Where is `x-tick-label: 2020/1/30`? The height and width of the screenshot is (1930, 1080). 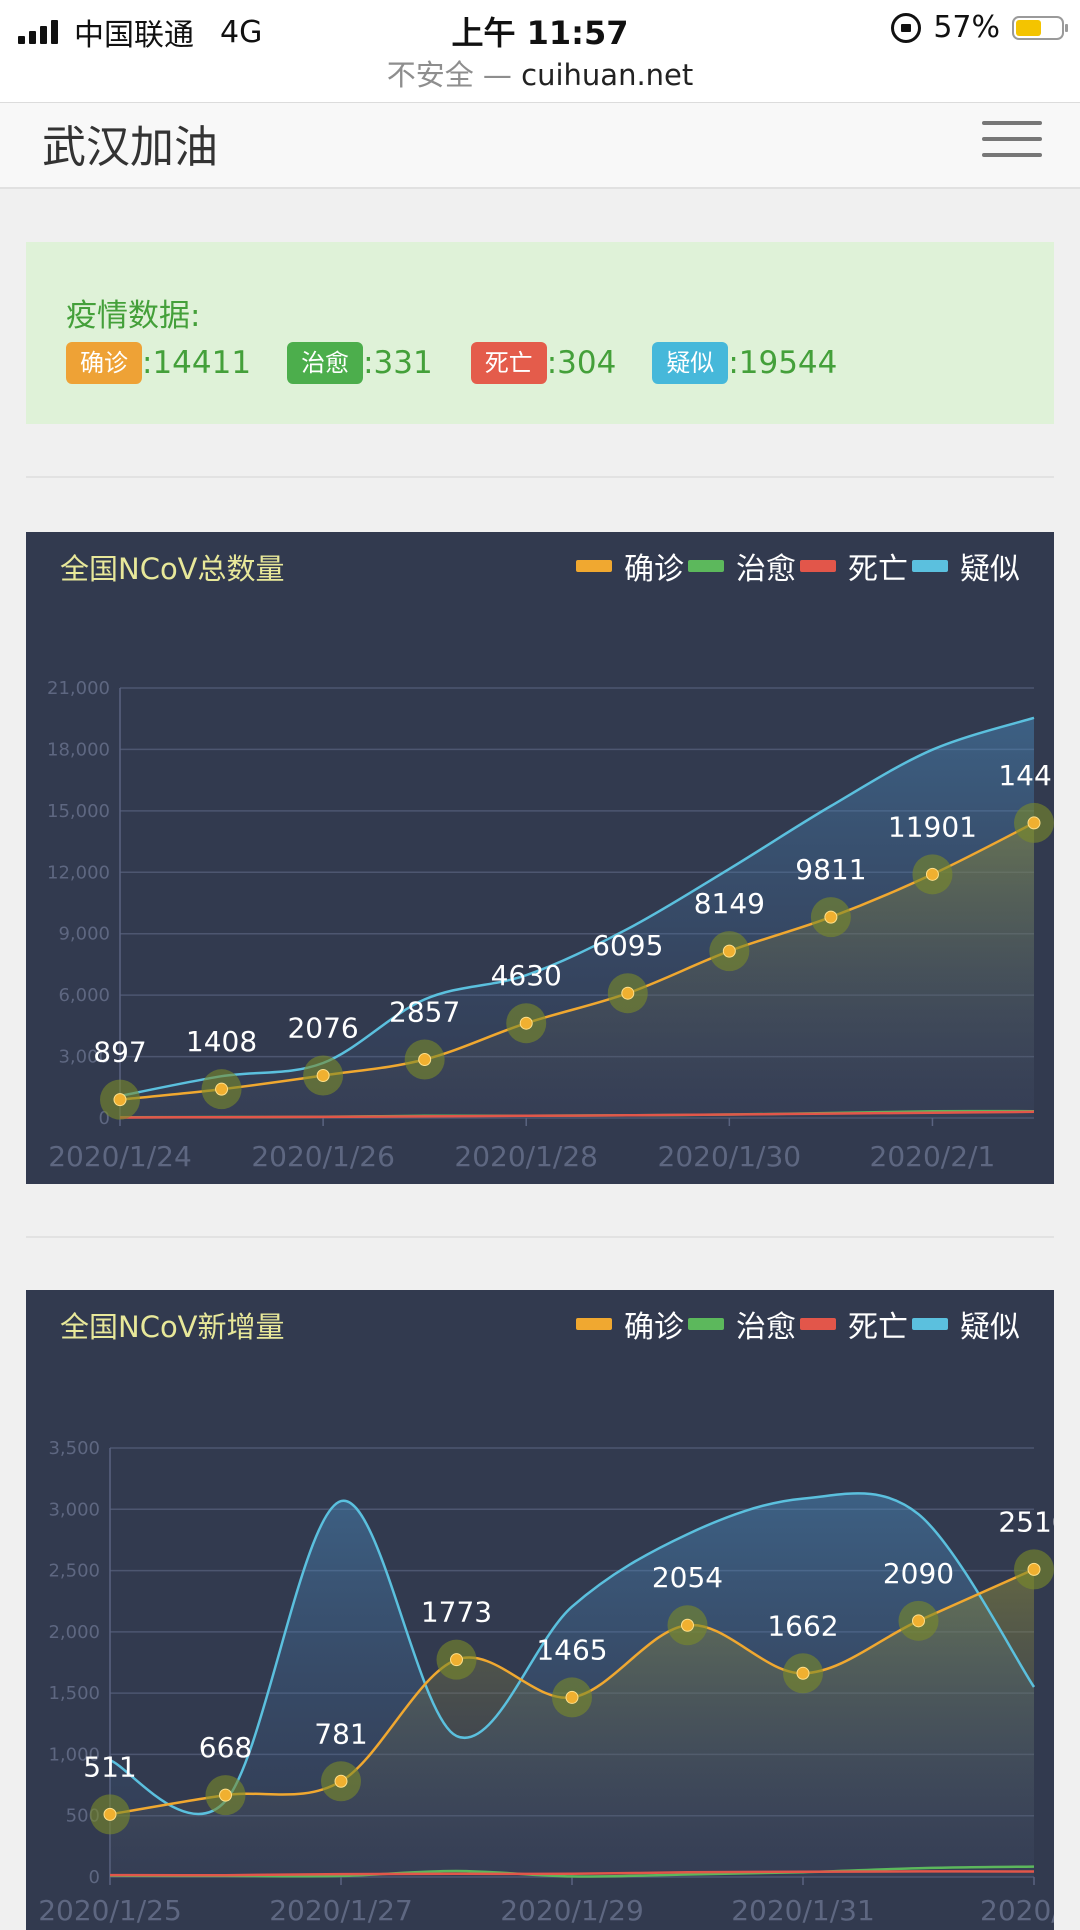
x-tick-label: 2020/1/30 is located at coordinates (730, 1156).